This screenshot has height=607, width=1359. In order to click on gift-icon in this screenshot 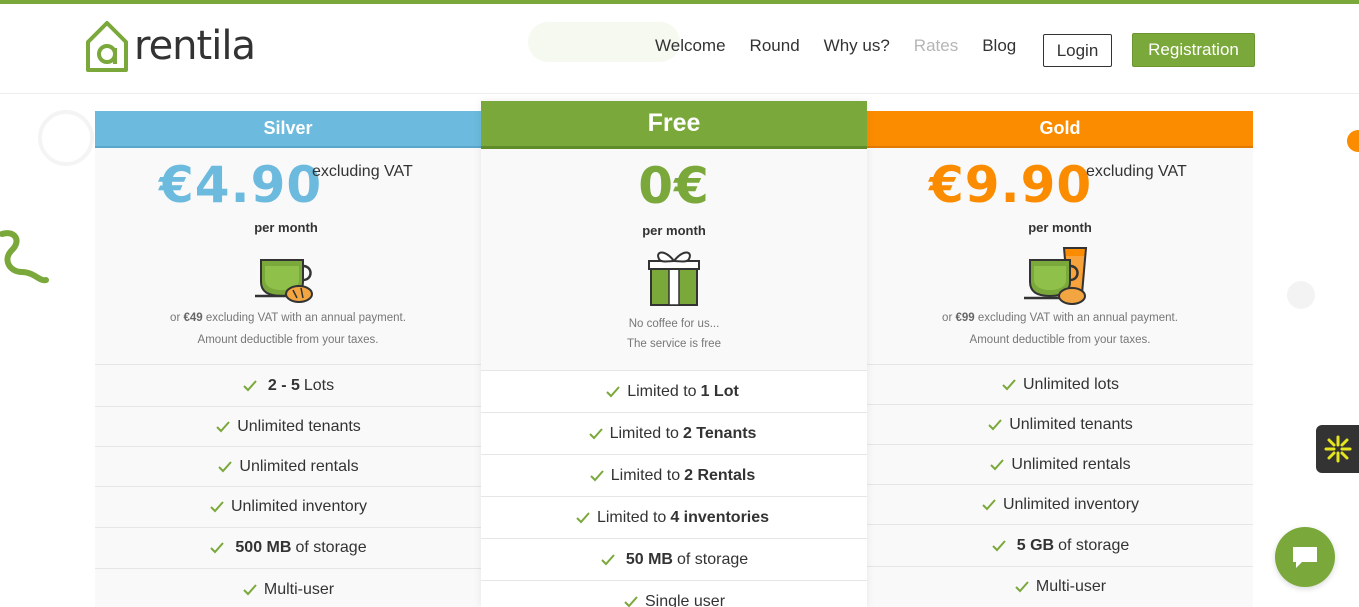, I will do `click(674, 279)`.